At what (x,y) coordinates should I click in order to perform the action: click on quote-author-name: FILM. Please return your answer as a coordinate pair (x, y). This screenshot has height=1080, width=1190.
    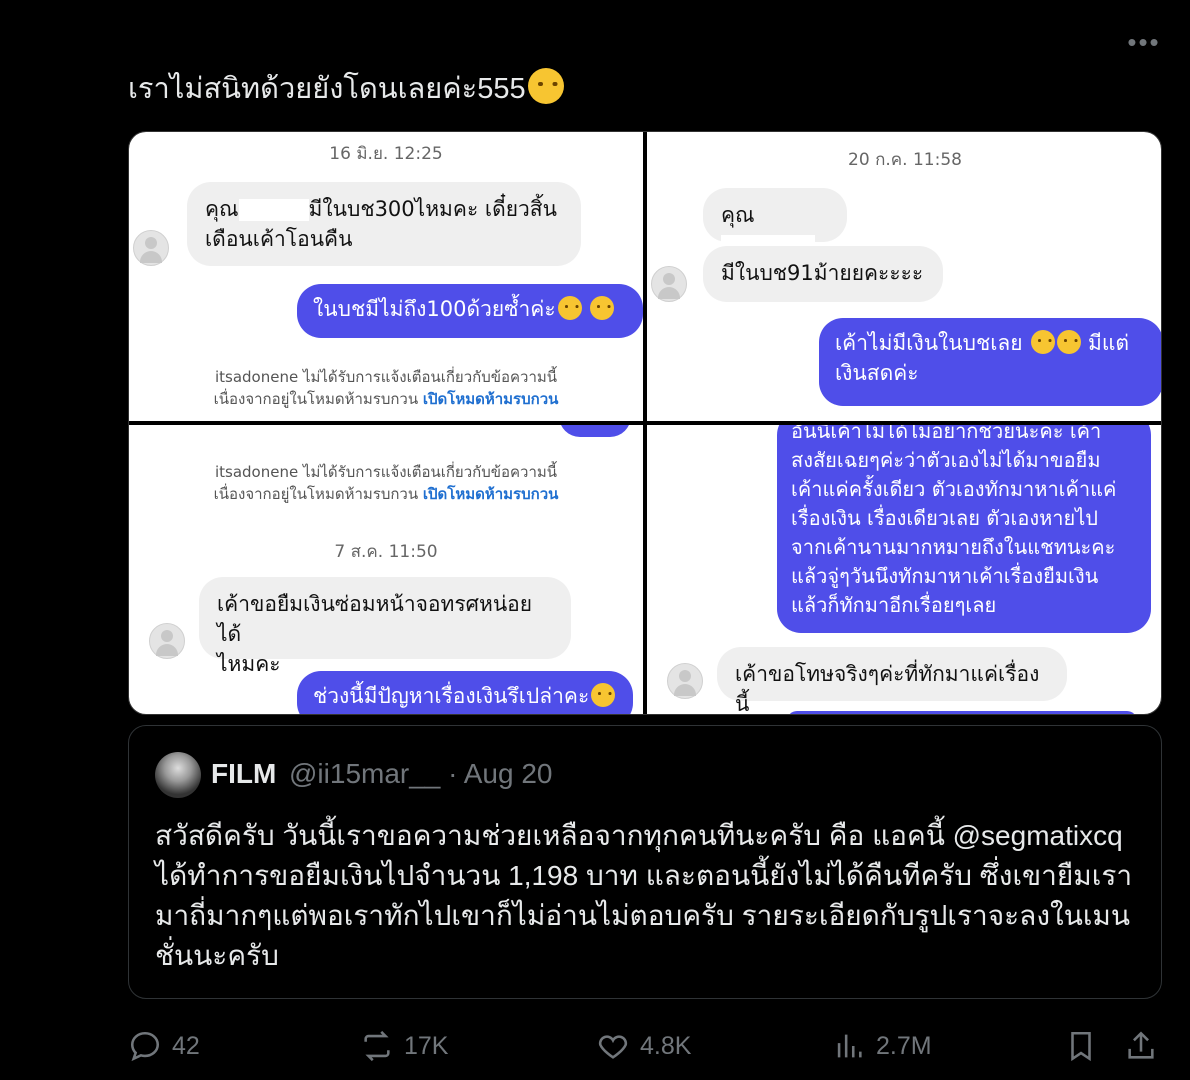
    Looking at the image, I should click on (243, 774).